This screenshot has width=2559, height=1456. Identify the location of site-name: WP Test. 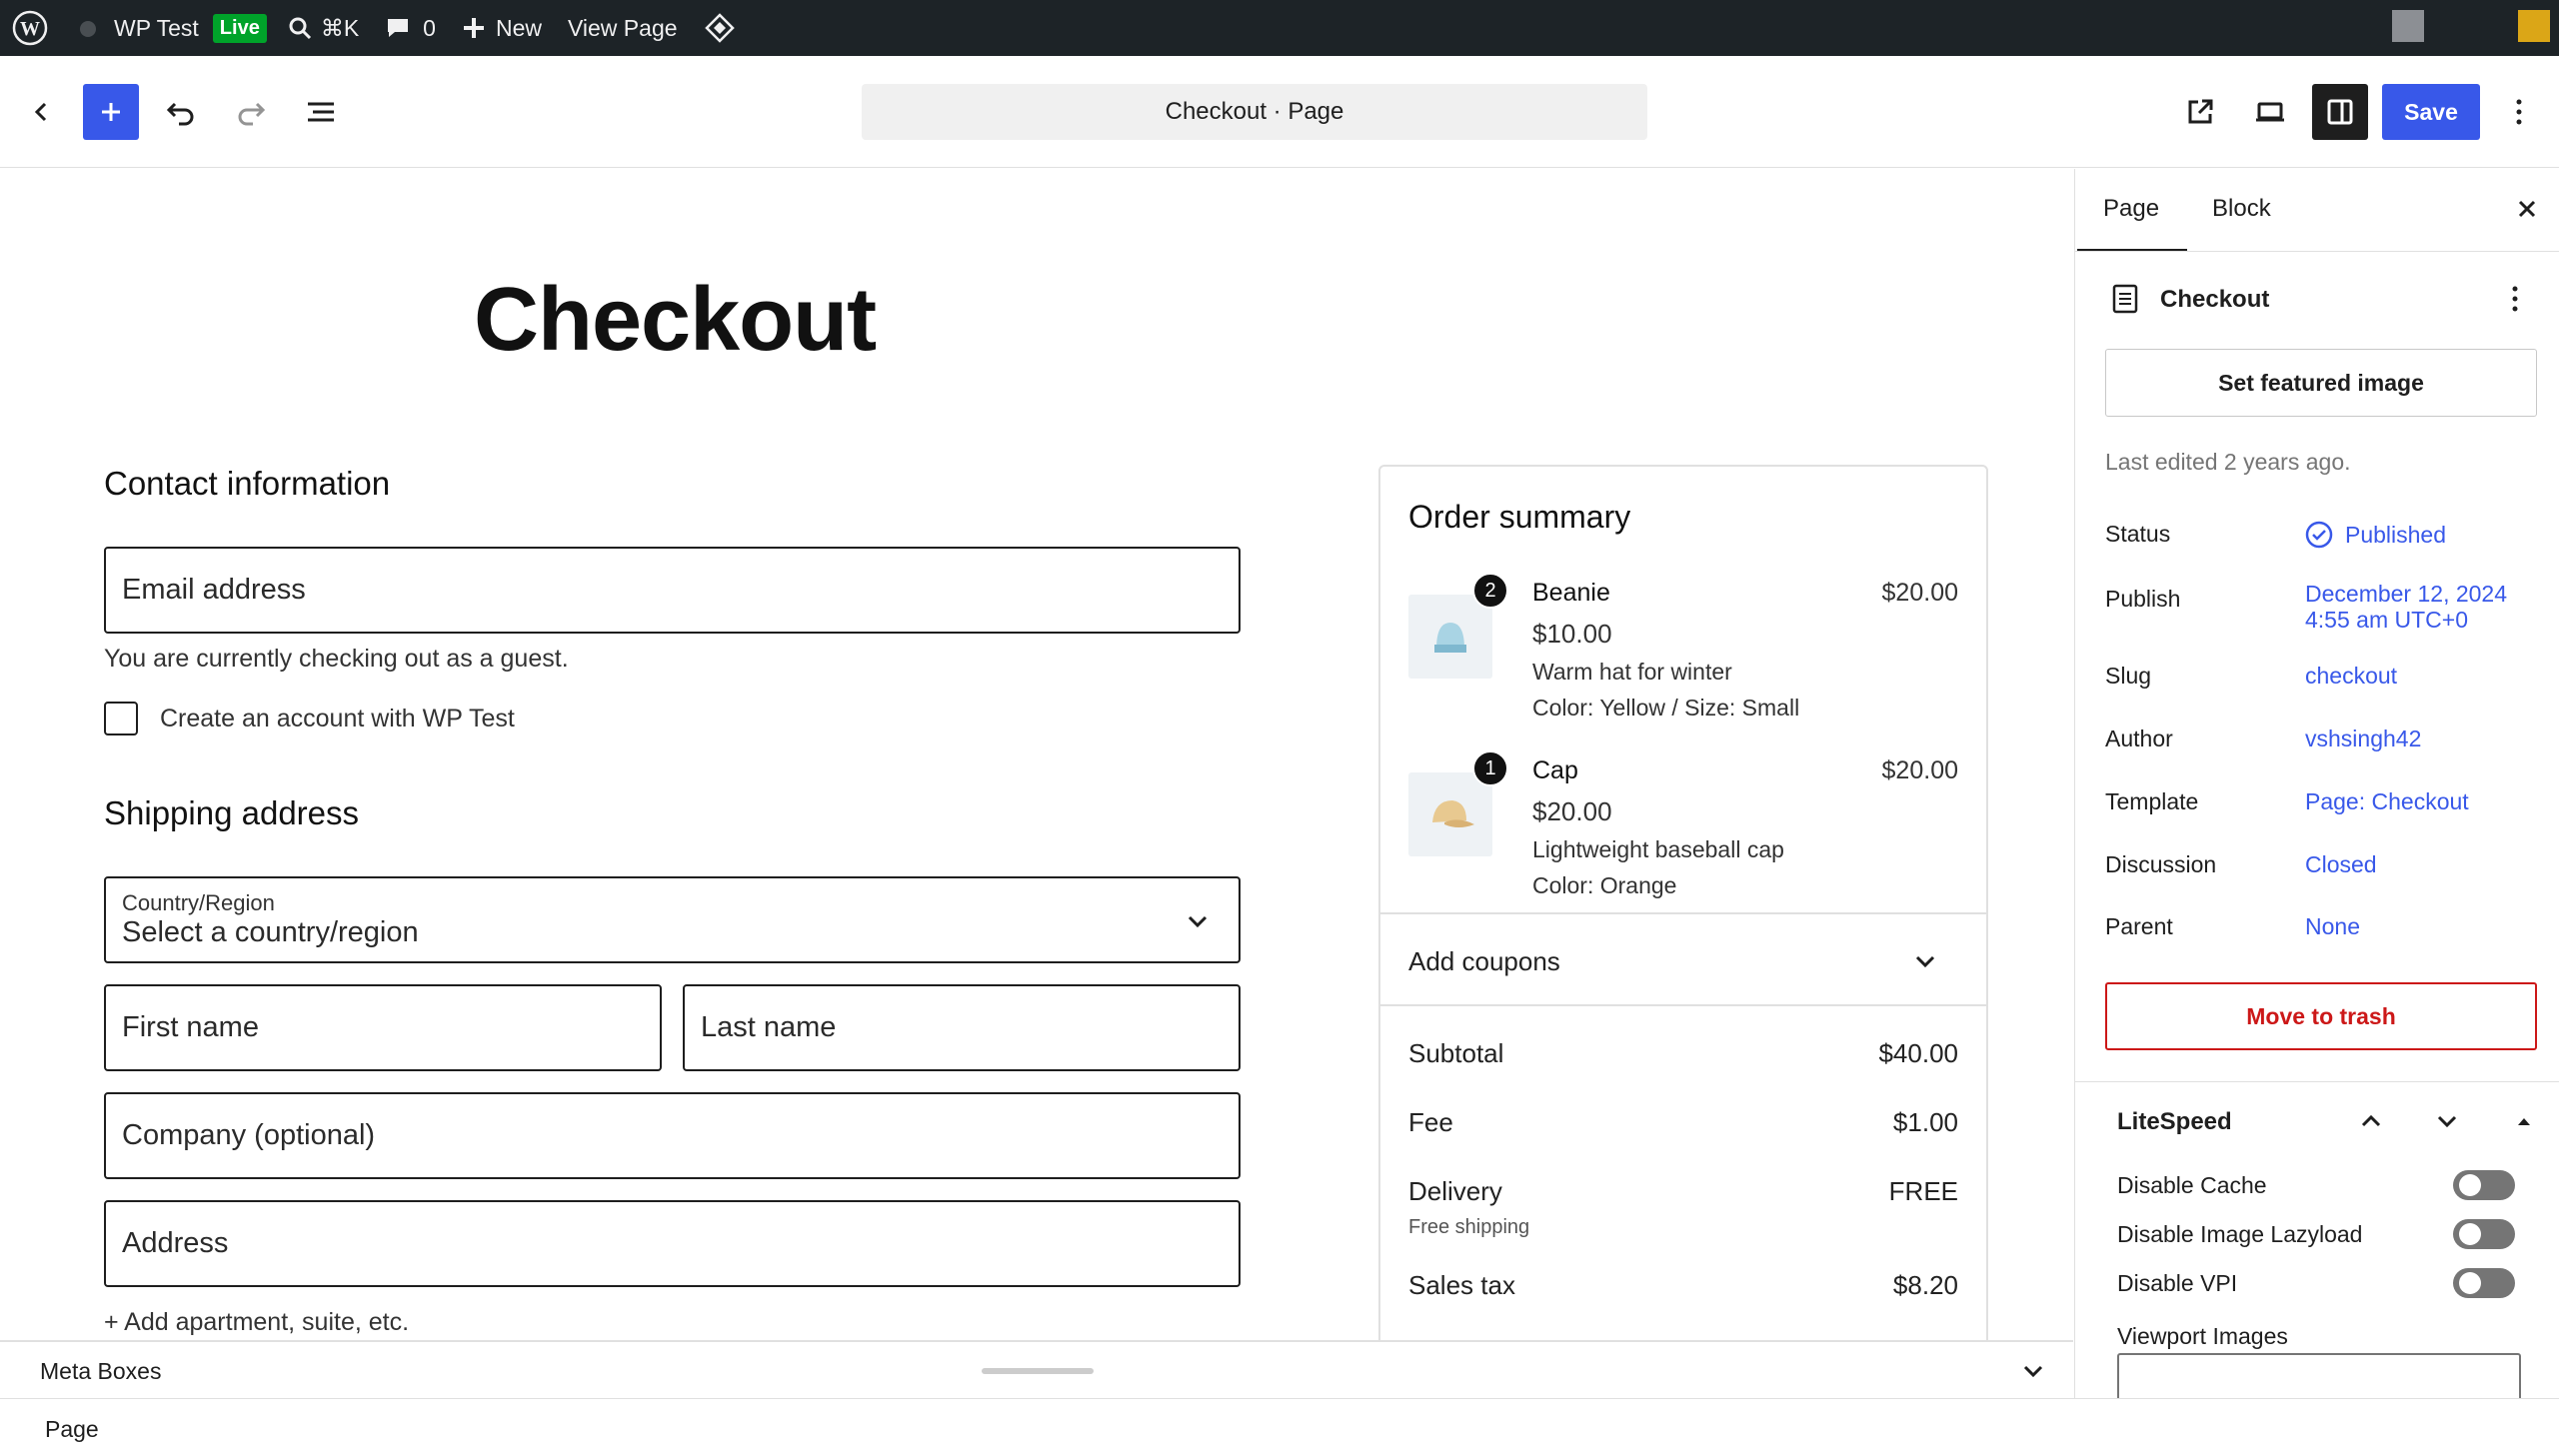
(156, 27).